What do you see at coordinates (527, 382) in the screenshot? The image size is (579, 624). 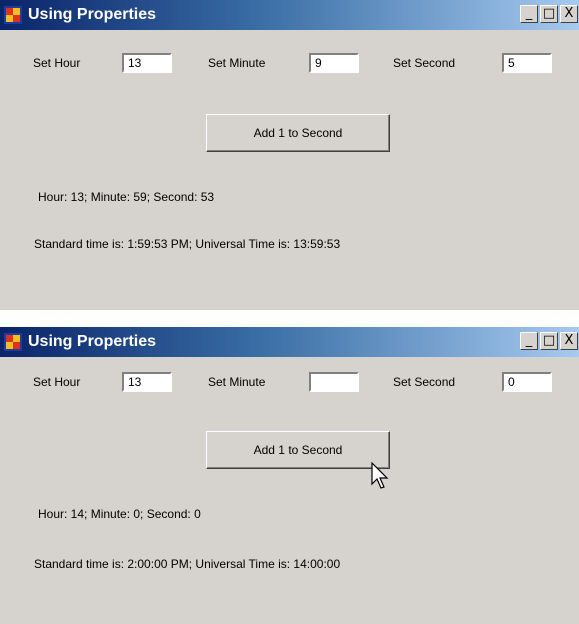 I see `second-input: 0` at bounding box center [527, 382].